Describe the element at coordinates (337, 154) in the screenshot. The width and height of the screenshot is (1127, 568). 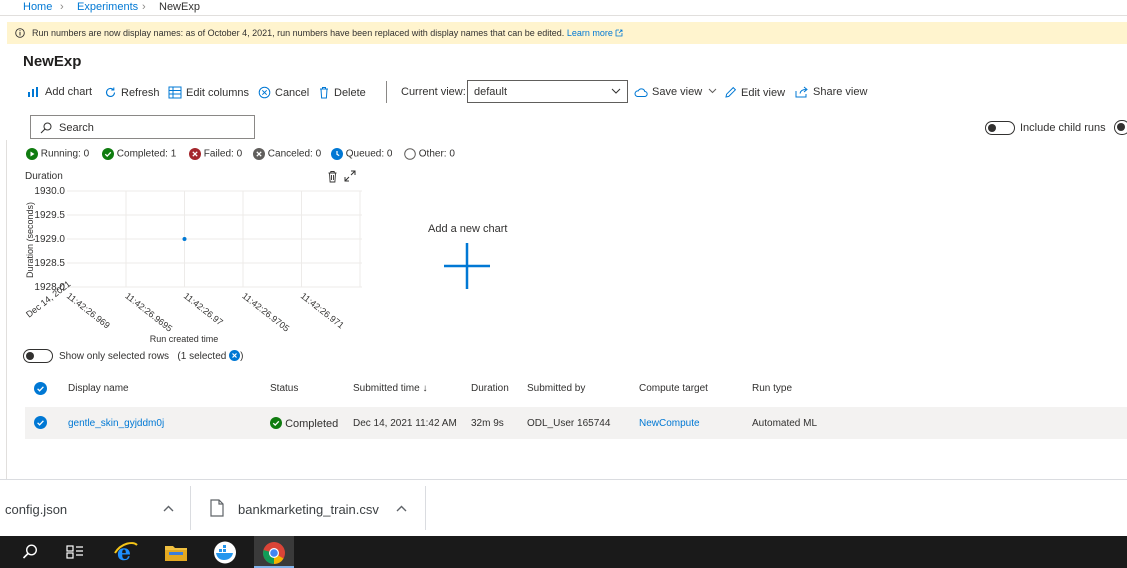
I see `clock-icon` at that location.